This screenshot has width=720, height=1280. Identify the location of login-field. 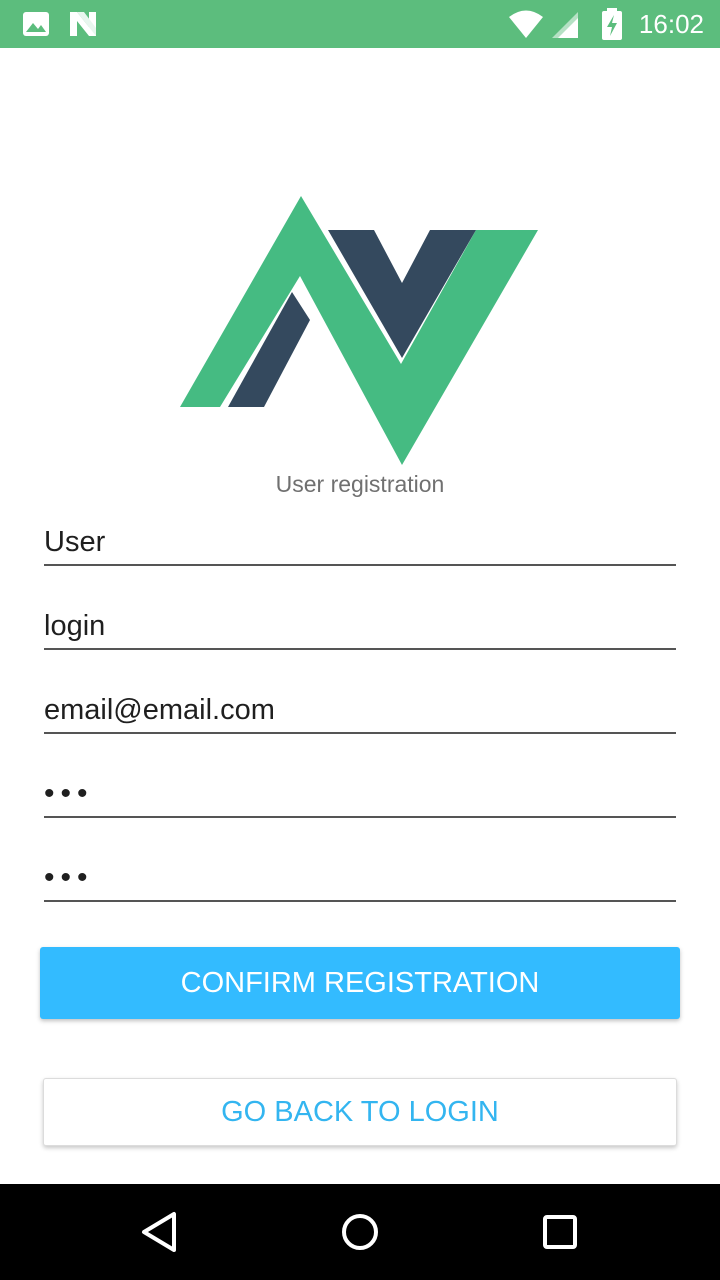
(360, 627).